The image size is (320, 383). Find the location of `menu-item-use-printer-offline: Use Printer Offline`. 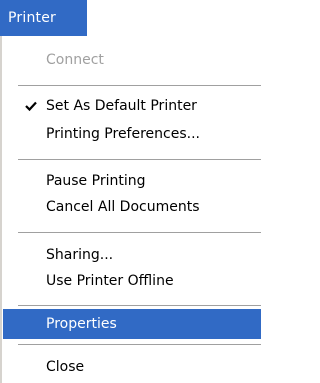

menu-item-use-printer-offline: Use Printer Offline is located at coordinates (132, 281).